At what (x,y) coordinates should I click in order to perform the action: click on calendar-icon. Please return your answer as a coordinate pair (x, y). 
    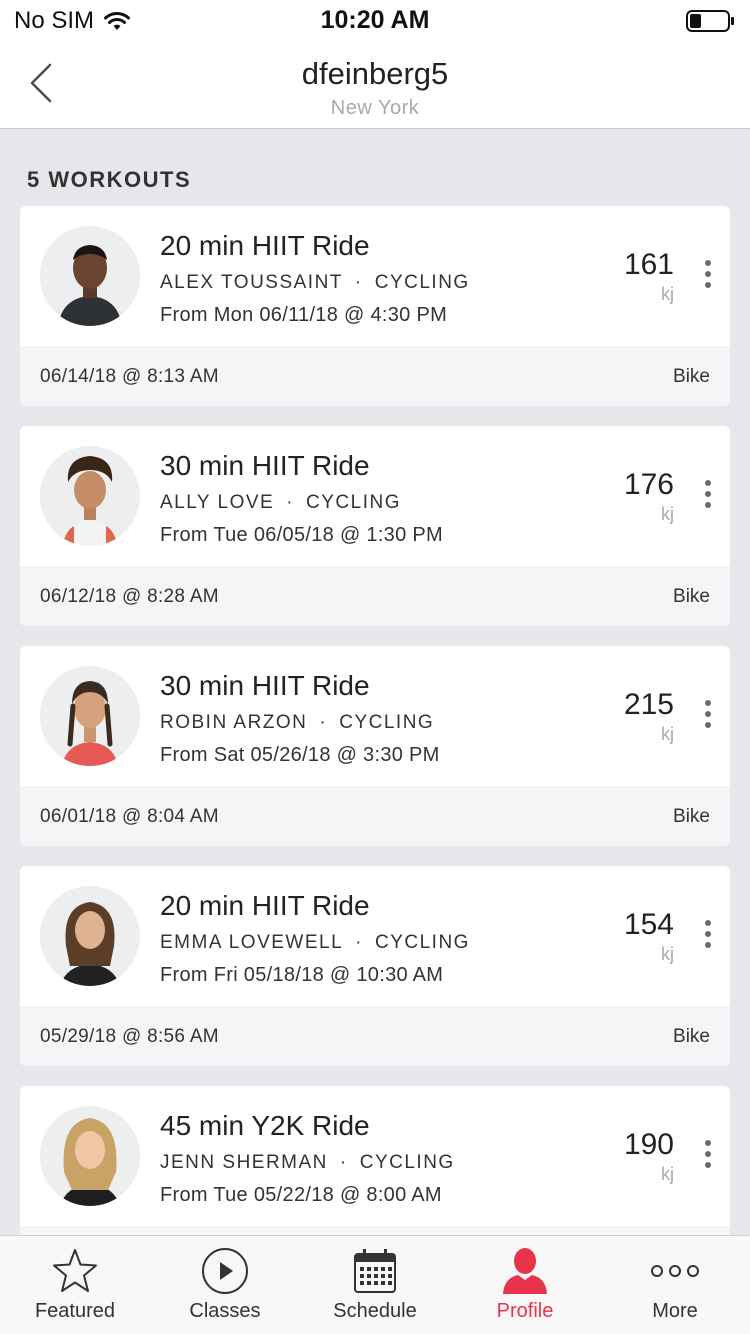
    Looking at the image, I should click on (375, 1271).